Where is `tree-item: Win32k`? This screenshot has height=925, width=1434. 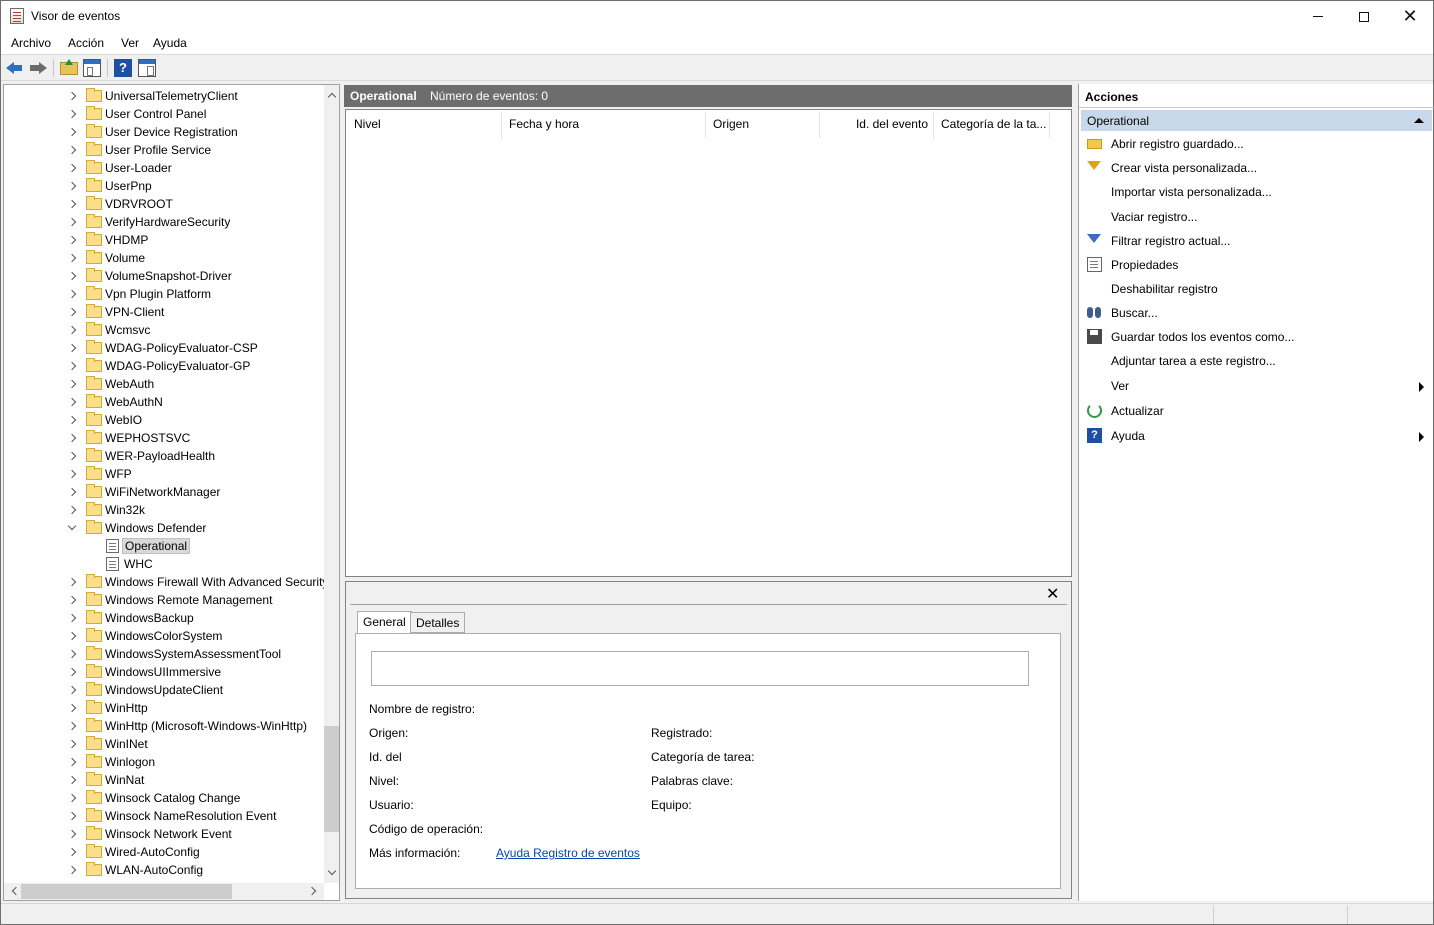 tree-item: Win32k is located at coordinates (163, 510).